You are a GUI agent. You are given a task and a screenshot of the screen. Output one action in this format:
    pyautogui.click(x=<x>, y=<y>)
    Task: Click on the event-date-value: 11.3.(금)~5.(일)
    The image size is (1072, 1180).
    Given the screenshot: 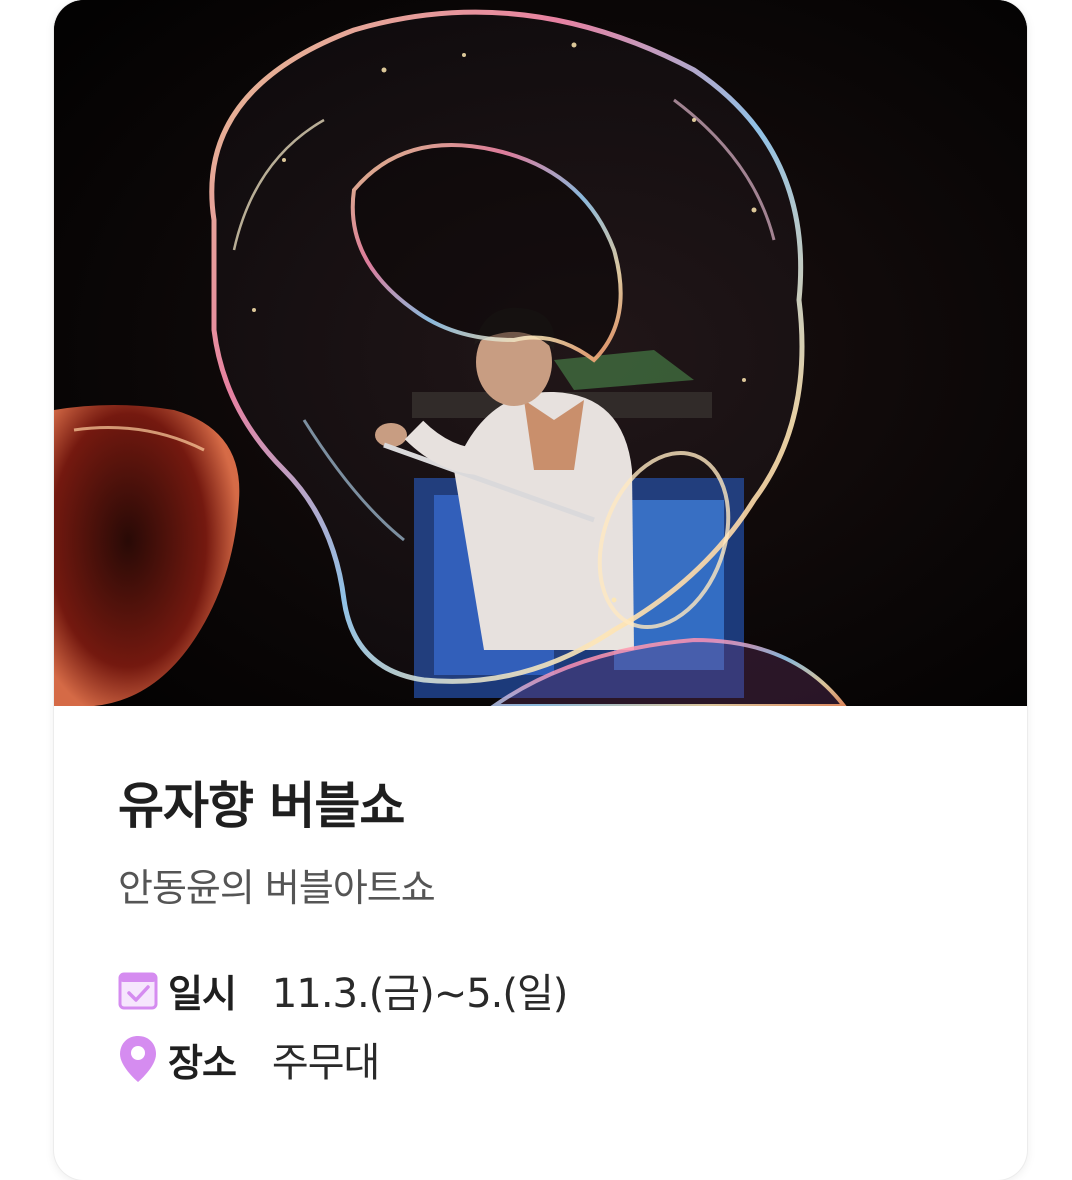 What is the action you would take?
    pyautogui.click(x=419, y=994)
    